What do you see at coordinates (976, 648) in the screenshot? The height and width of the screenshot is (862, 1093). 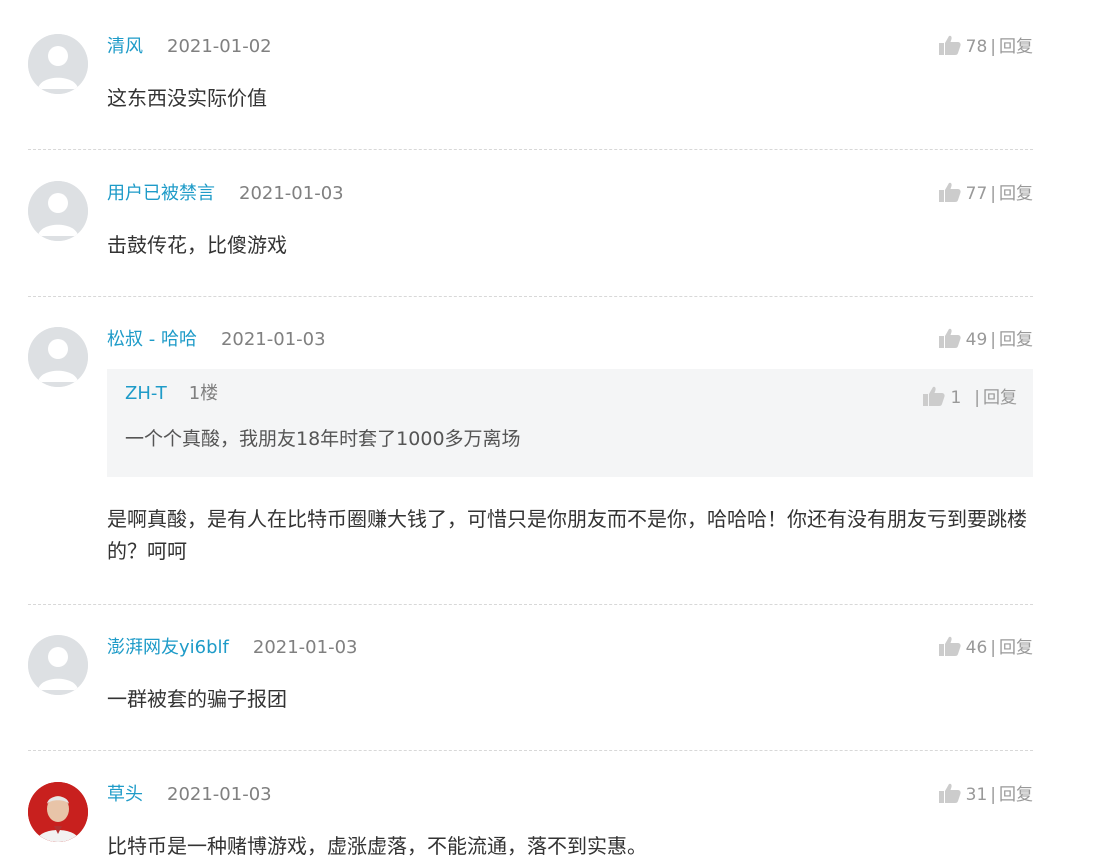 I see `like-count: 46` at bounding box center [976, 648].